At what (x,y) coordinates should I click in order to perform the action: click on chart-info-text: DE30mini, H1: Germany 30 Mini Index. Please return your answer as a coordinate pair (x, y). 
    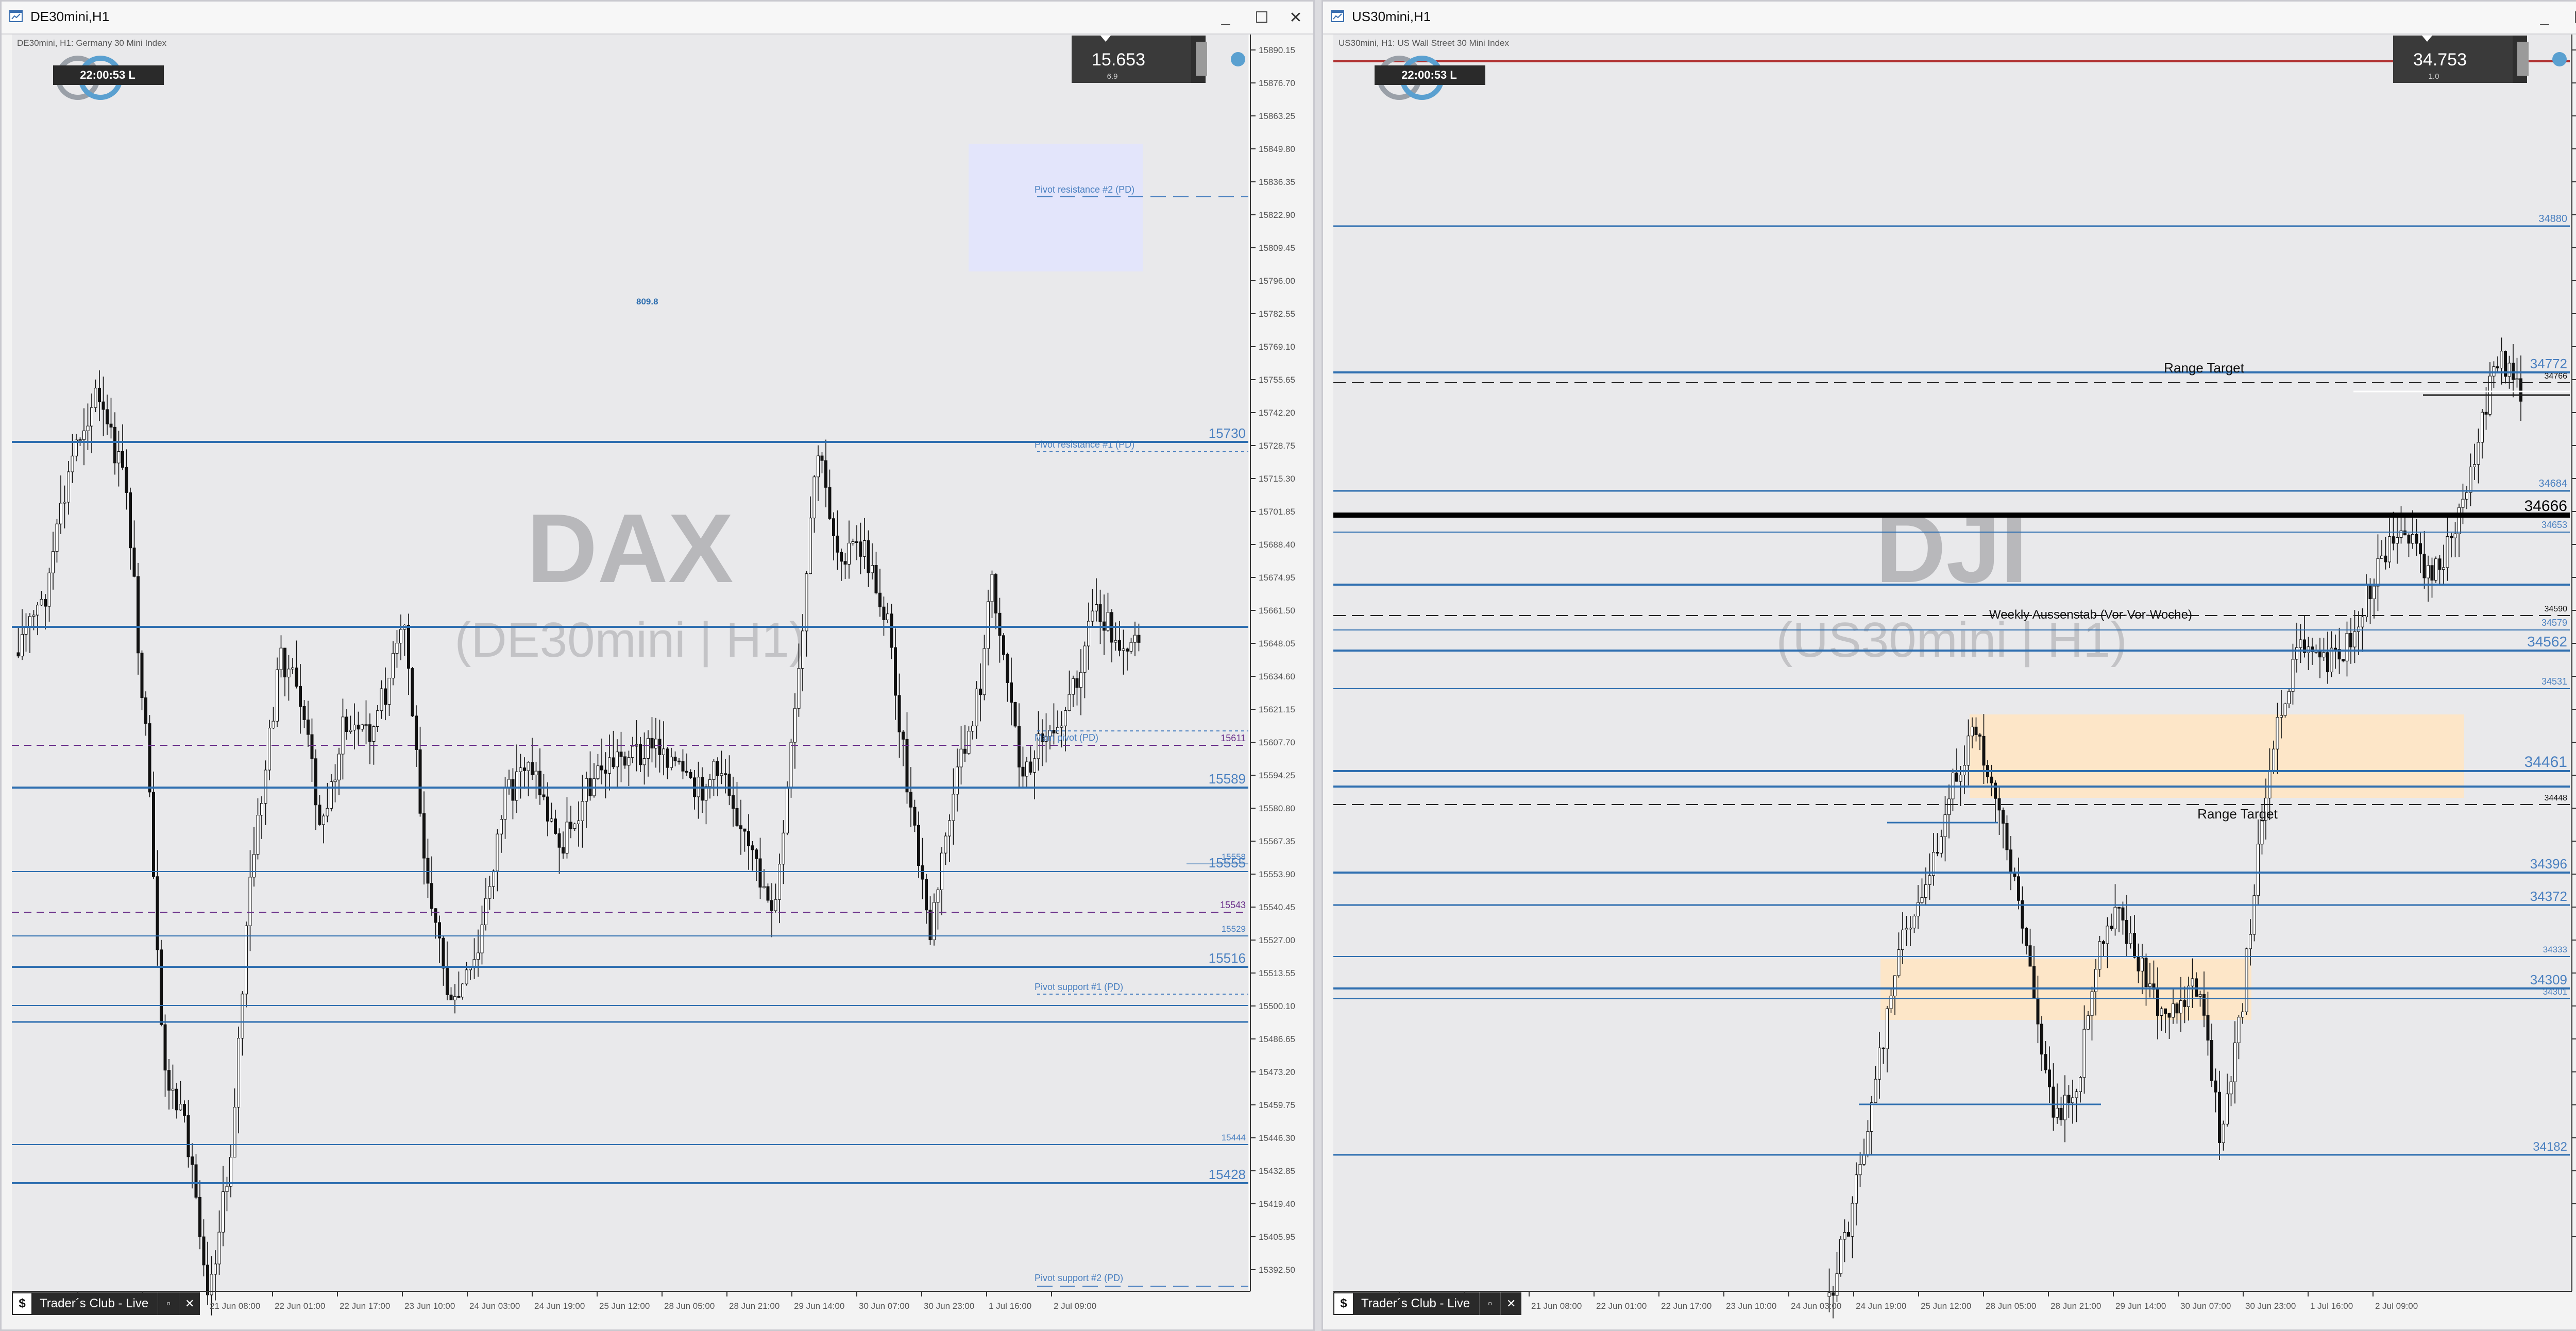
    Looking at the image, I should click on (92, 43).